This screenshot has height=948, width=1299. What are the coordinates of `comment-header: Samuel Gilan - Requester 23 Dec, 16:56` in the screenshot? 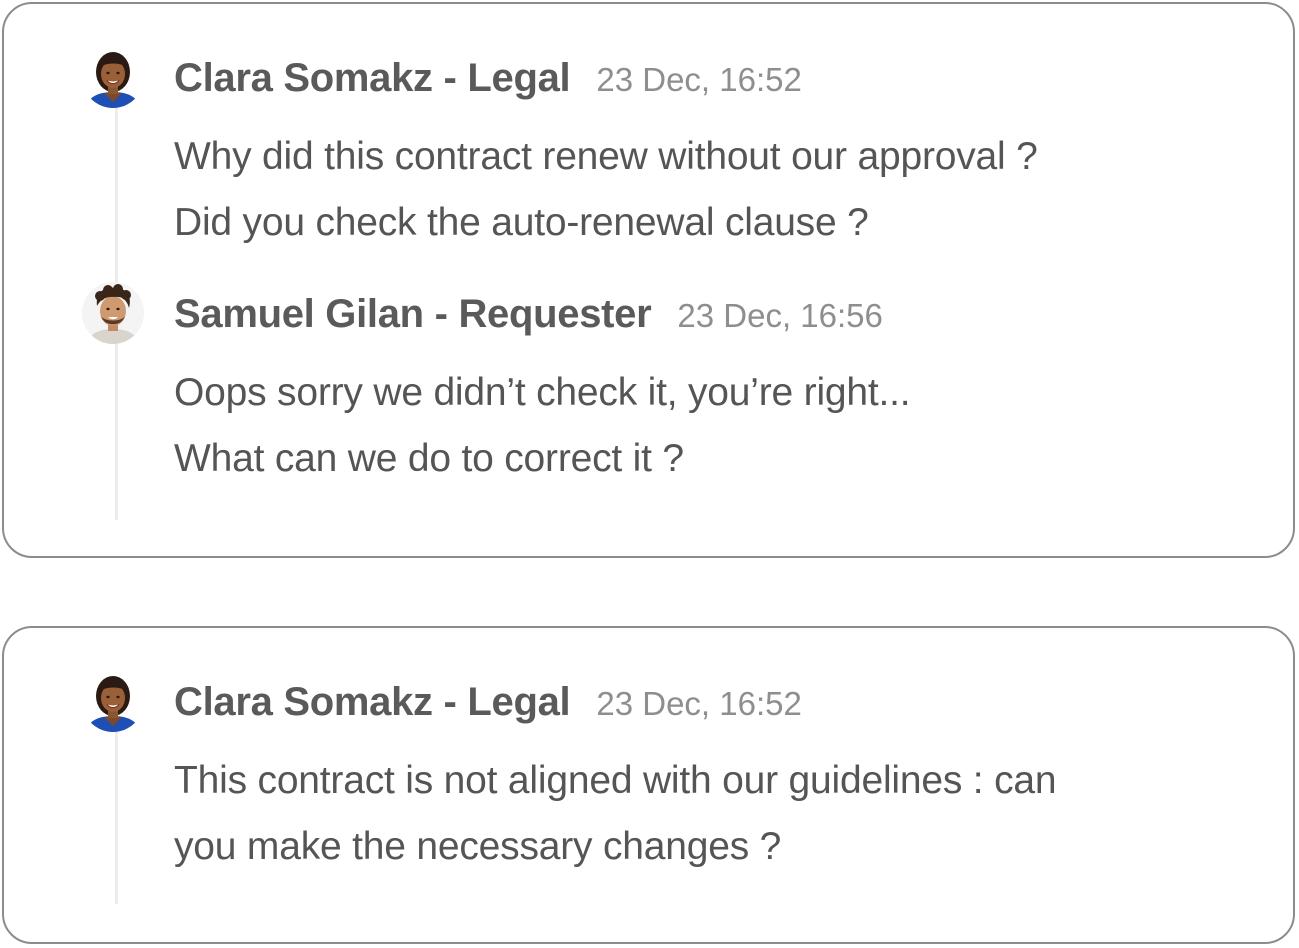 It's located at (528, 314).